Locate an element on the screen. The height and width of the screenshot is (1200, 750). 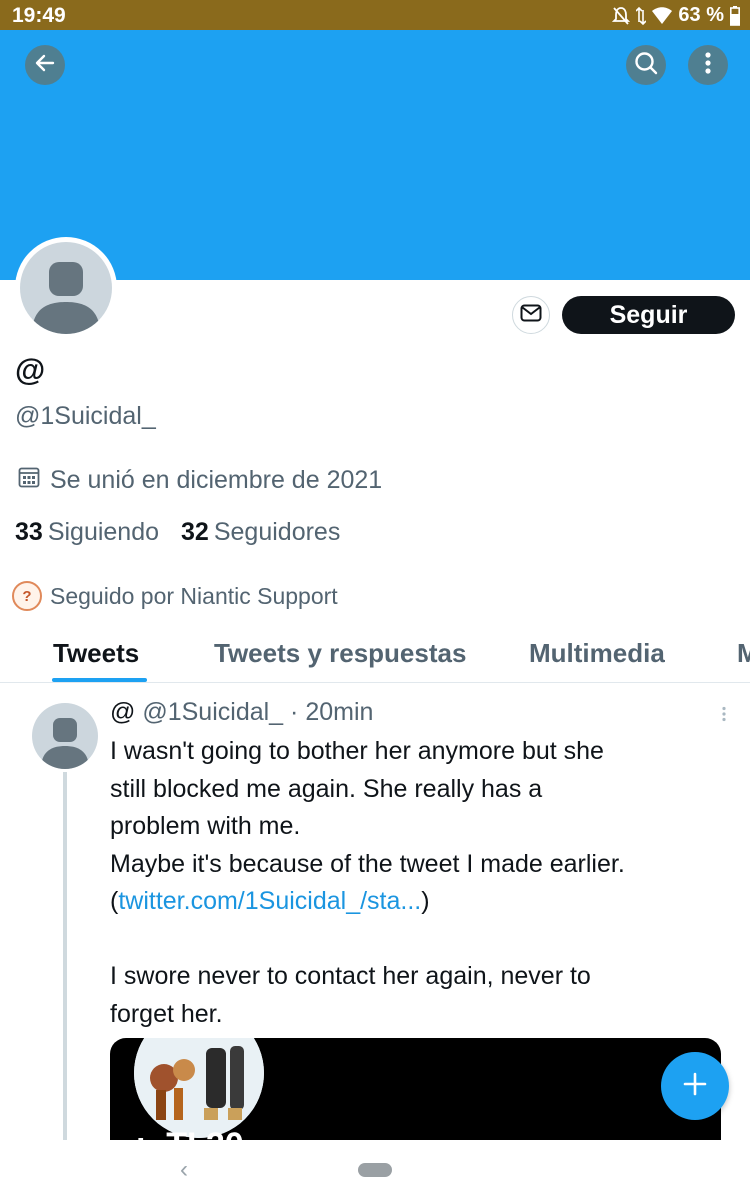
follower-avatar: ? is located at coordinates (27, 596).